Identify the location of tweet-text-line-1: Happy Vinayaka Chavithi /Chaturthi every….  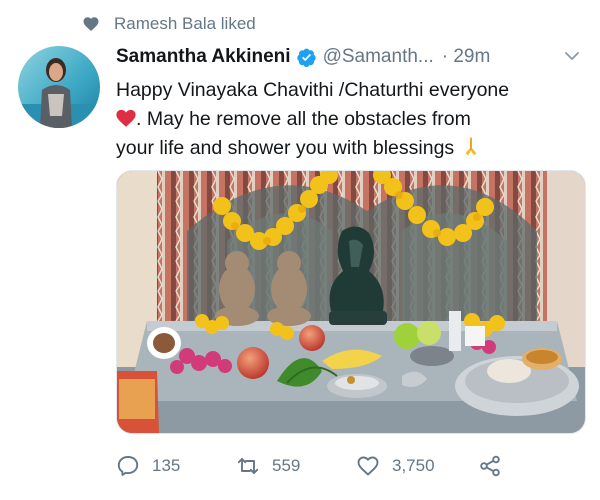
(313, 90).